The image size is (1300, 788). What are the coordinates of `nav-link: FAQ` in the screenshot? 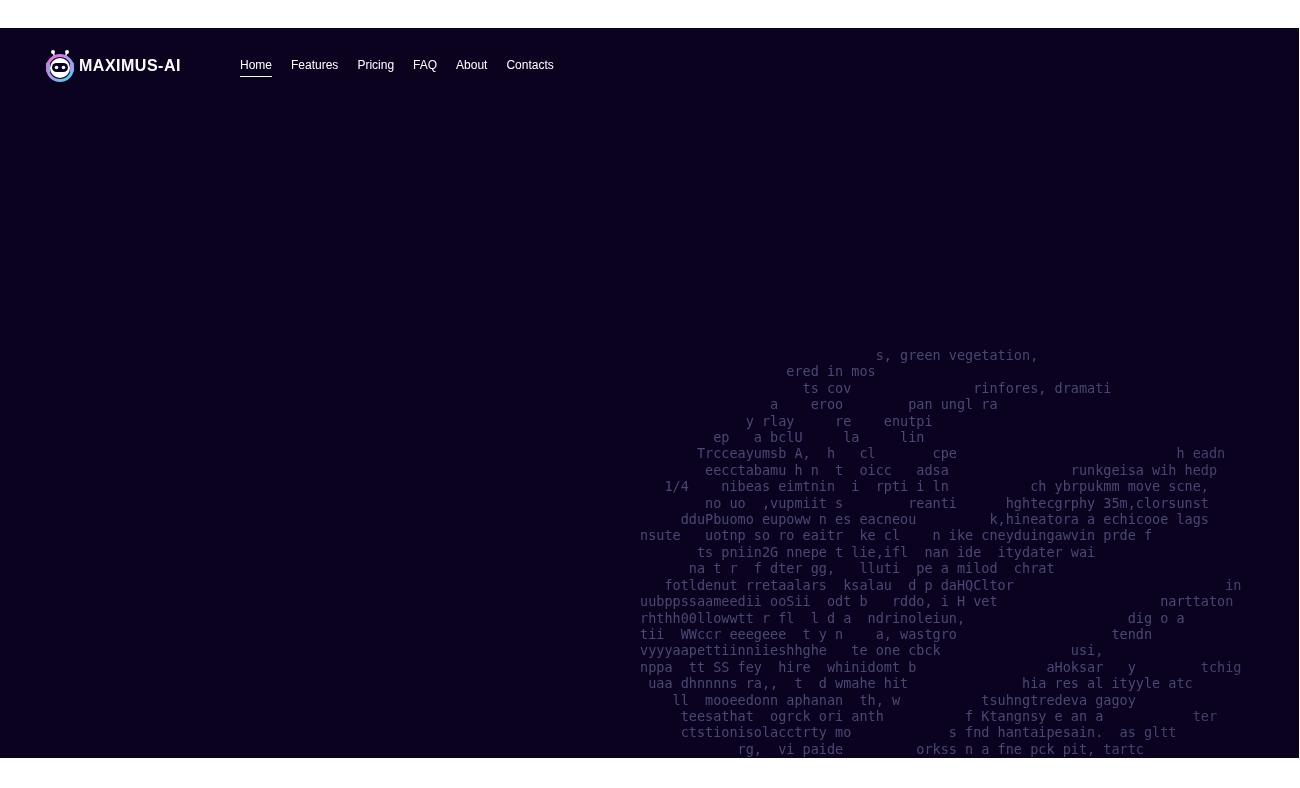 It's located at (425, 66).